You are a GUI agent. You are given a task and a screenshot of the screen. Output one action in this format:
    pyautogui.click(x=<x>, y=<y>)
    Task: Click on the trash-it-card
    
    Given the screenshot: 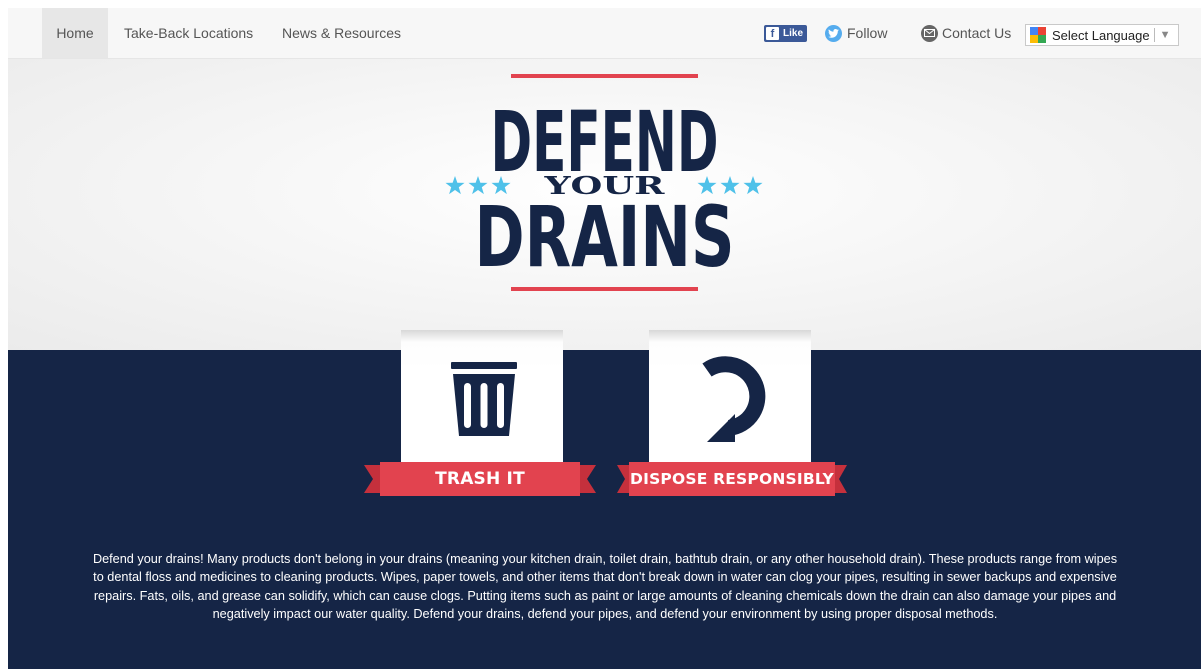 What is the action you would take?
    pyautogui.click(x=482, y=396)
    